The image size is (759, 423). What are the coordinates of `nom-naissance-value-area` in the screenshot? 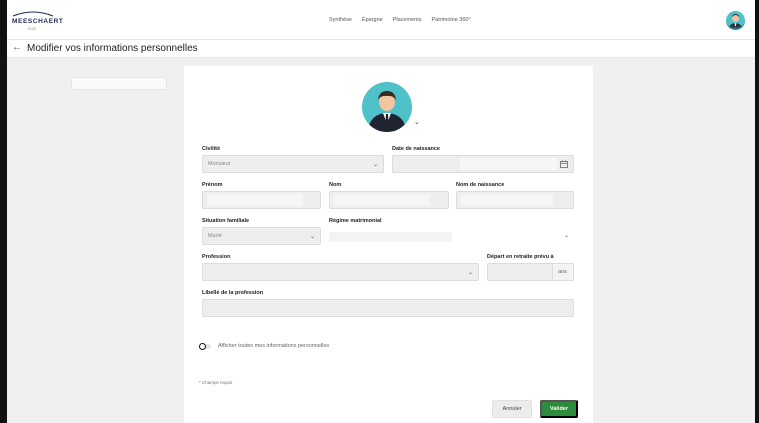 It's located at (507, 200).